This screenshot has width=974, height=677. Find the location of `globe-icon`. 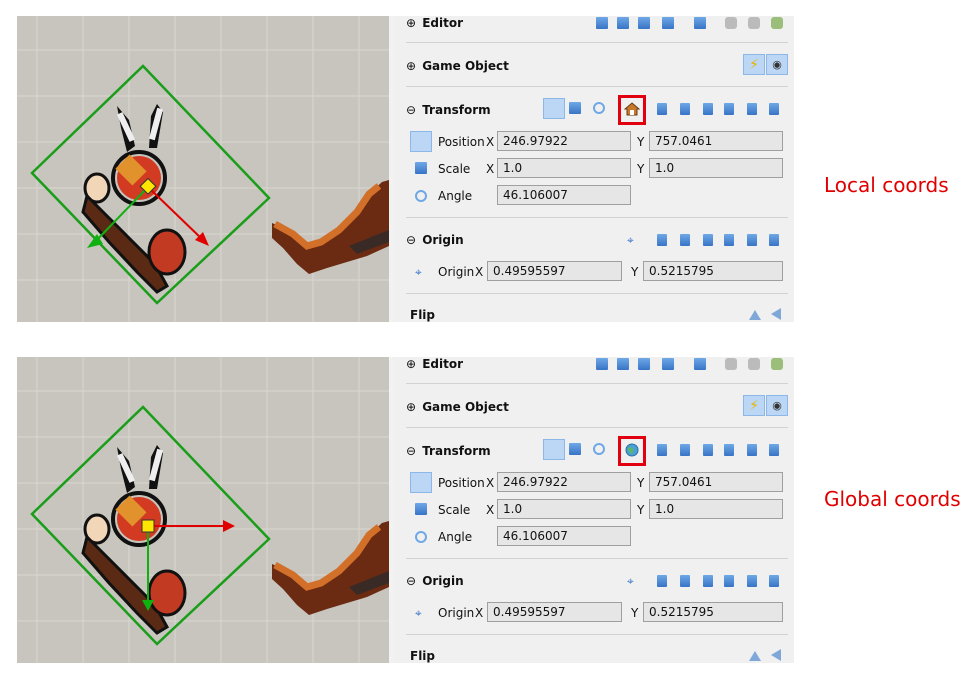

globe-icon is located at coordinates (632, 450).